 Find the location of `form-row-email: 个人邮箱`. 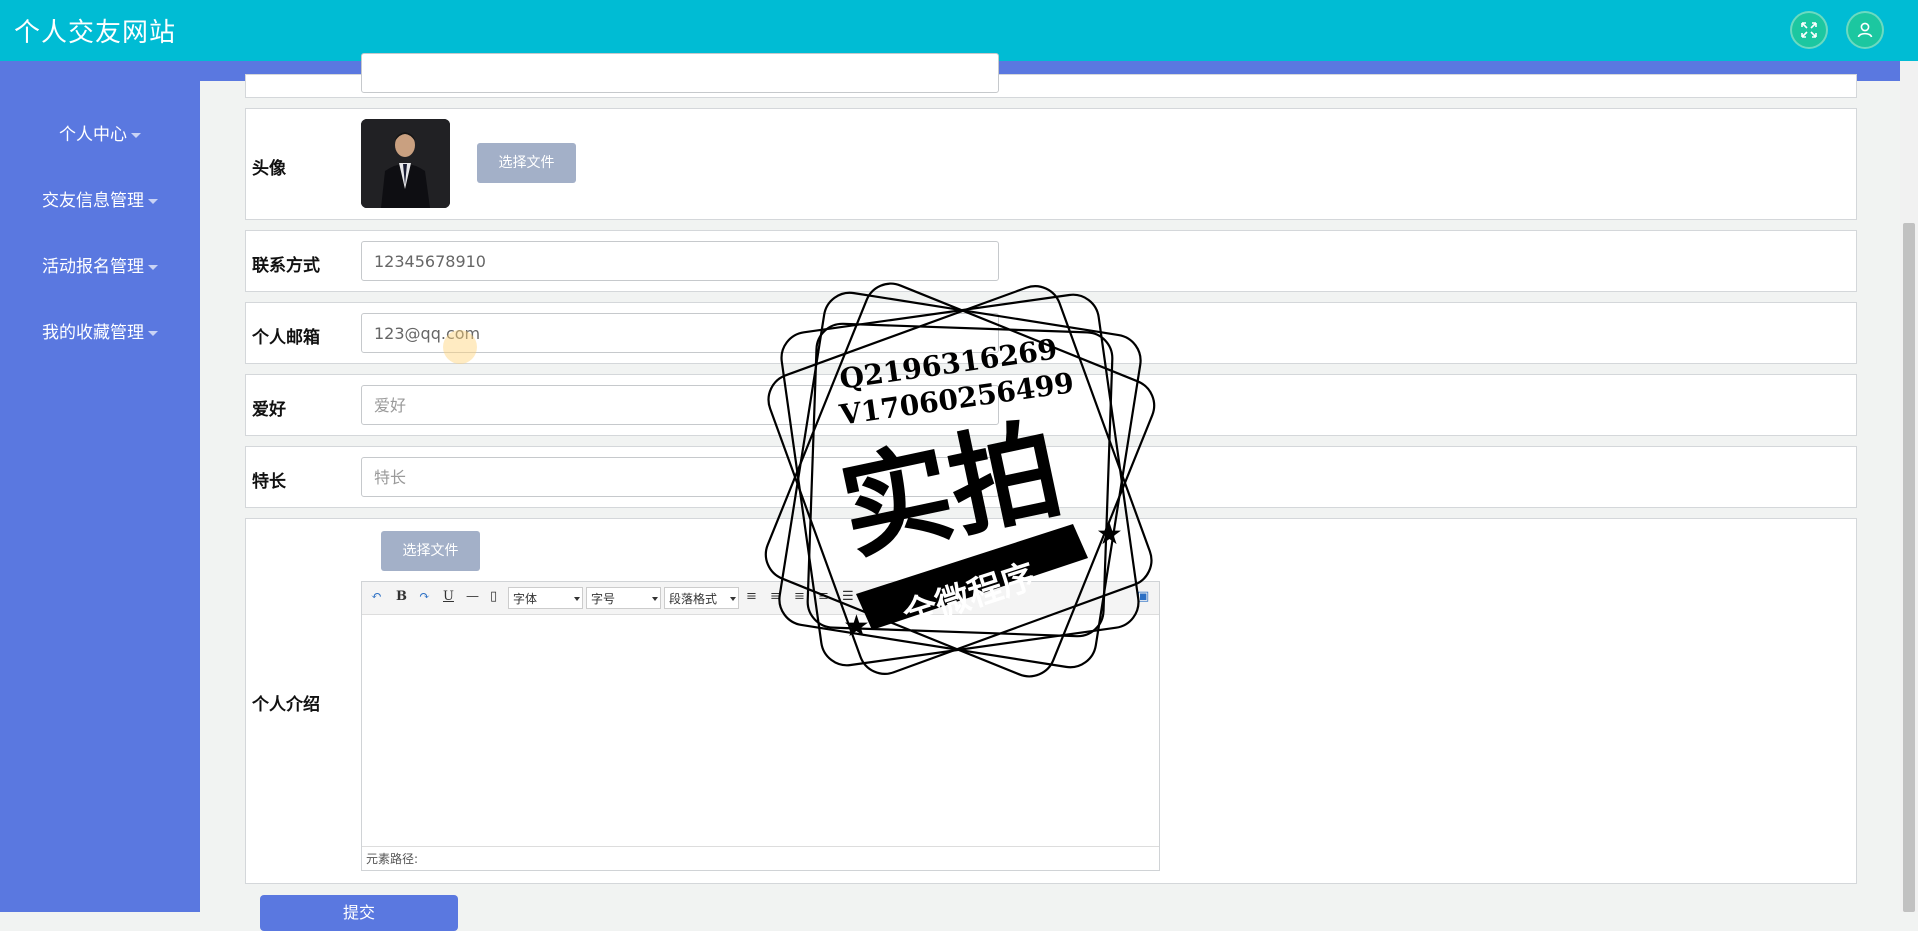

form-row-email: 个人邮箱 is located at coordinates (1051, 333).